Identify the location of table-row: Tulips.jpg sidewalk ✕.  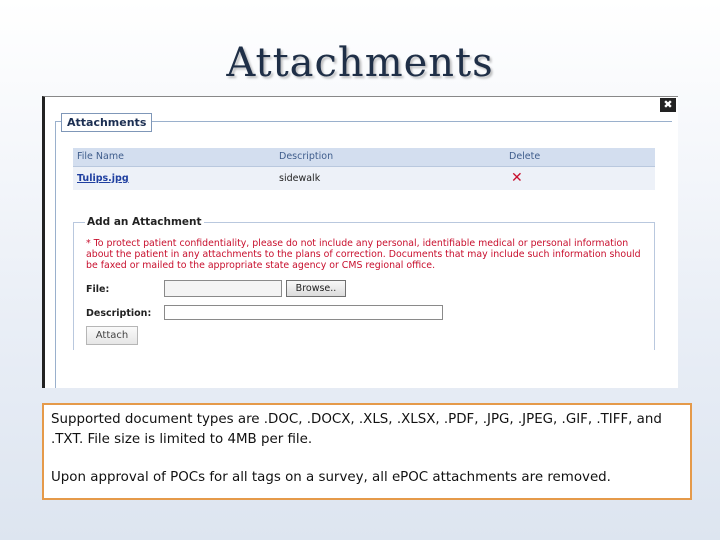
(364, 178).